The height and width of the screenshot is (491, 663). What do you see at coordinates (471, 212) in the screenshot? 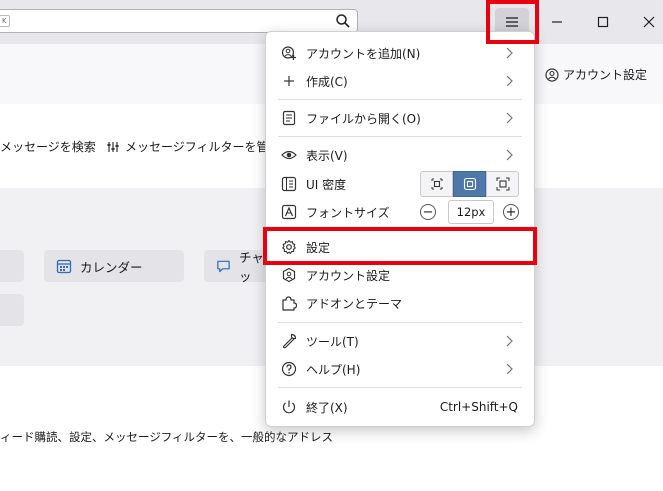
I see `font-size-value: 12px` at bounding box center [471, 212].